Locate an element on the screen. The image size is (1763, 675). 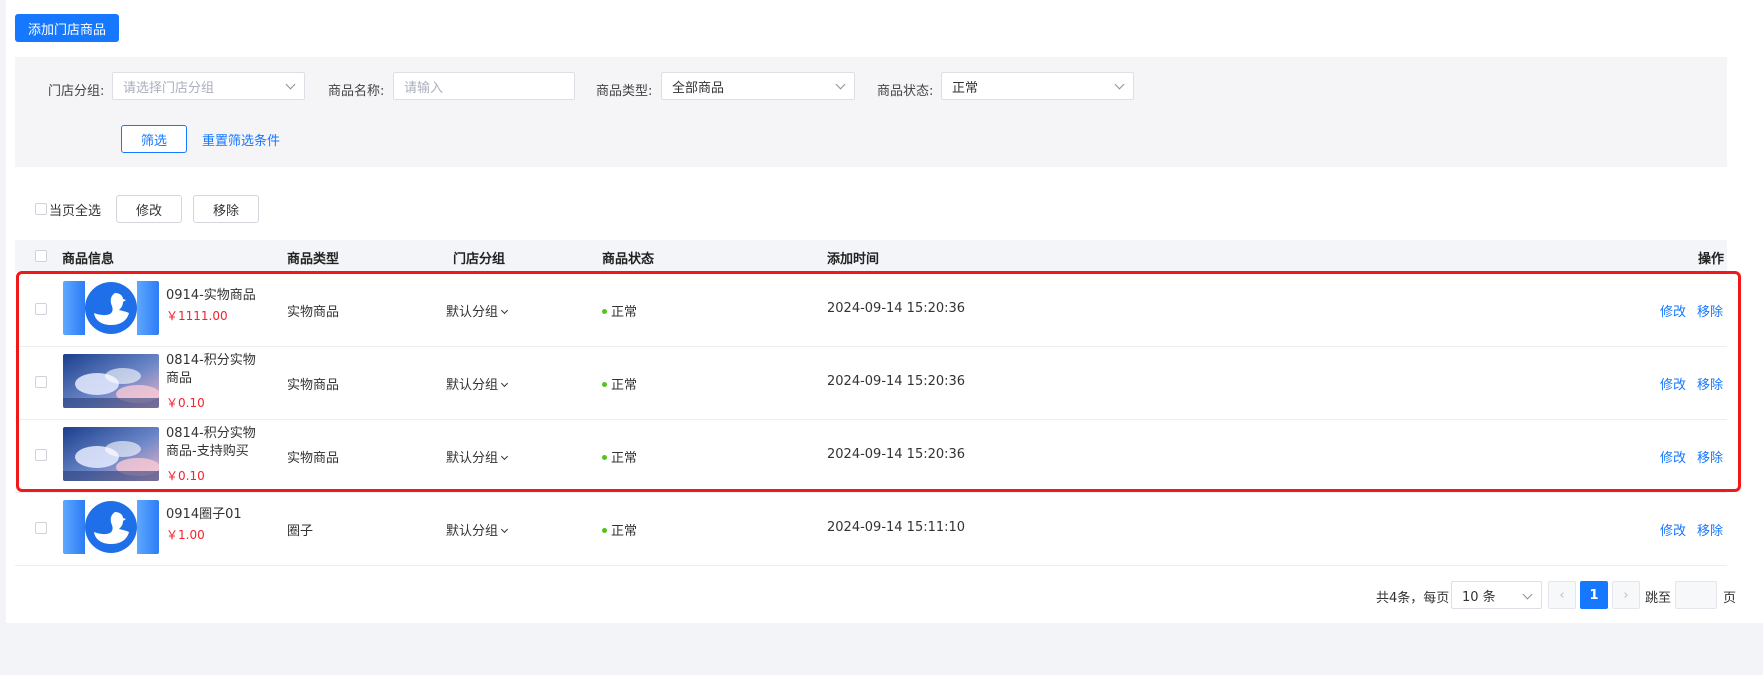
page-suffix: 页 is located at coordinates (1730, 598).